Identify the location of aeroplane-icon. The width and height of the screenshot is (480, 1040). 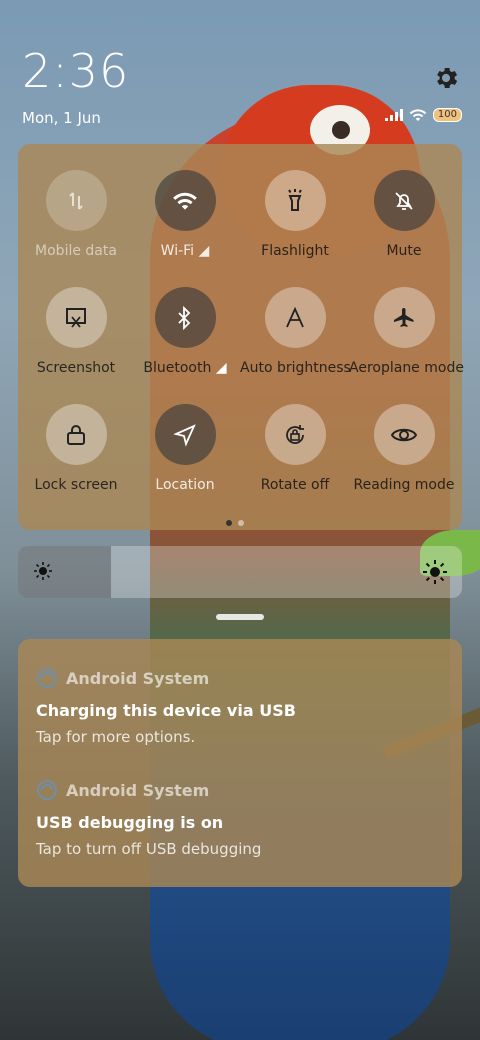
(404, 317).